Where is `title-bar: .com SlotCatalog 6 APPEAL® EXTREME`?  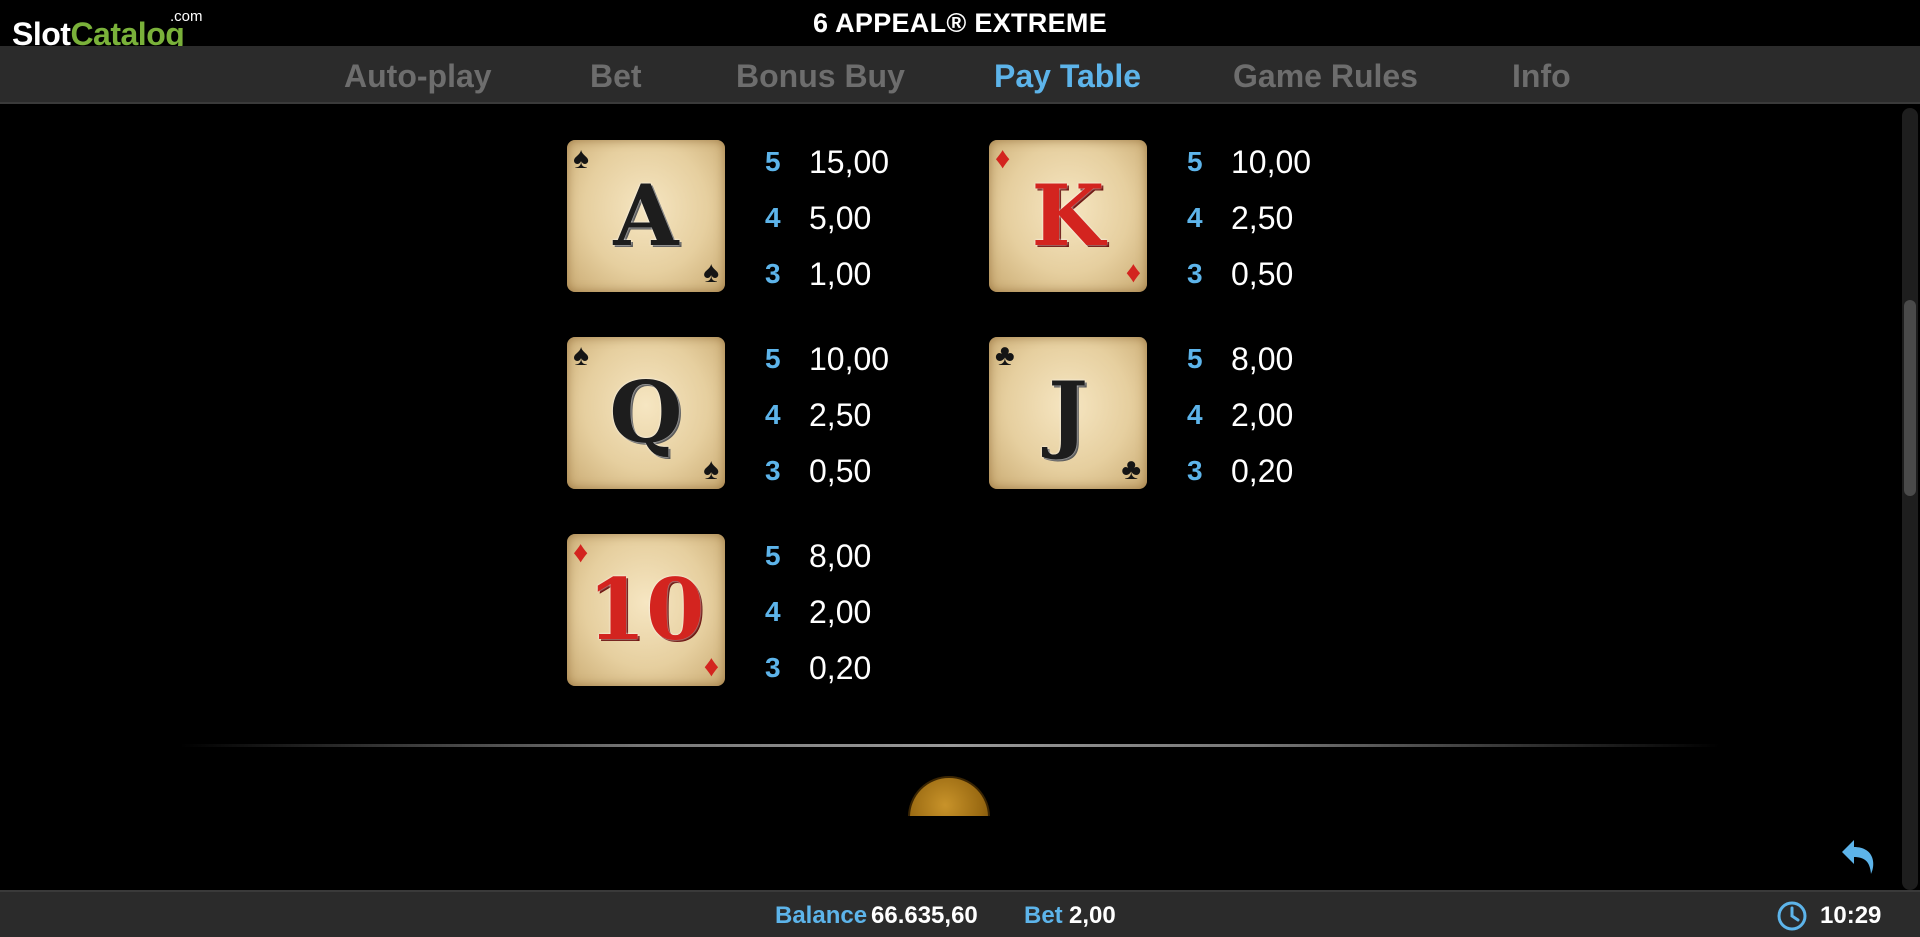
title-bar: .com SlotCatalog 6 APPEAL® EXTREME is located at coordinates (960, 26).